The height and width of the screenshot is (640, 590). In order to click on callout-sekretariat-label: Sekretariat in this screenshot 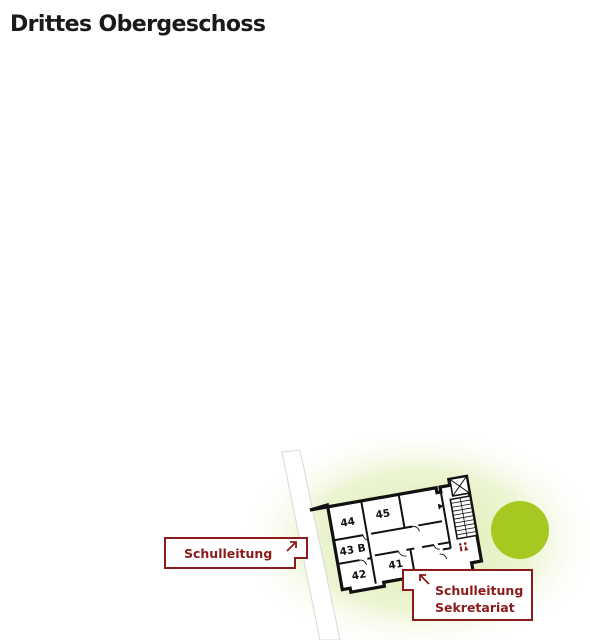, I will do `click(475, 607)`.